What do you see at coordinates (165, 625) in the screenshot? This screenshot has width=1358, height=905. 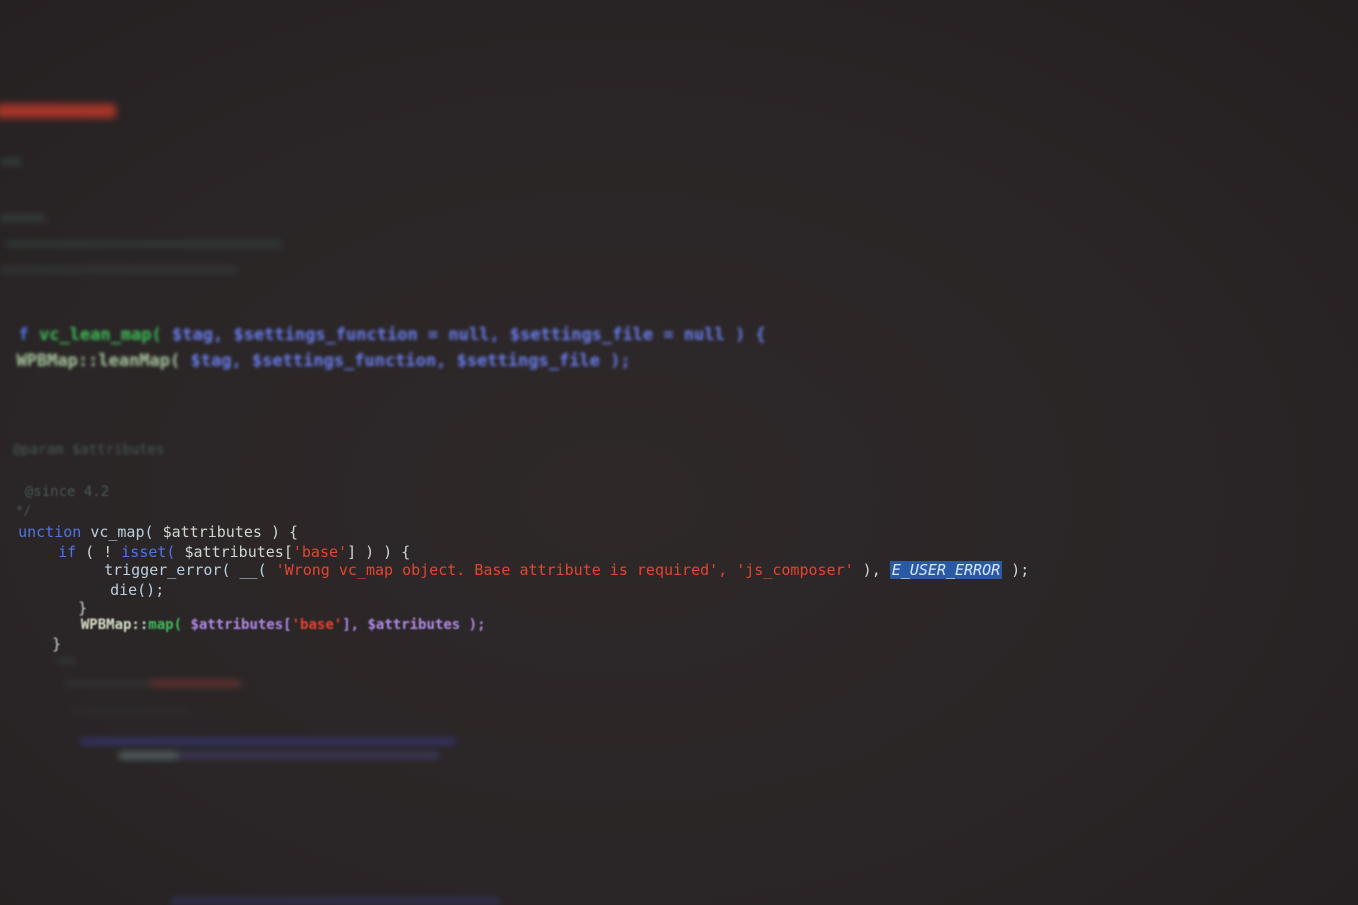 I see `method-call: map(` at bounding box center [165, 625].